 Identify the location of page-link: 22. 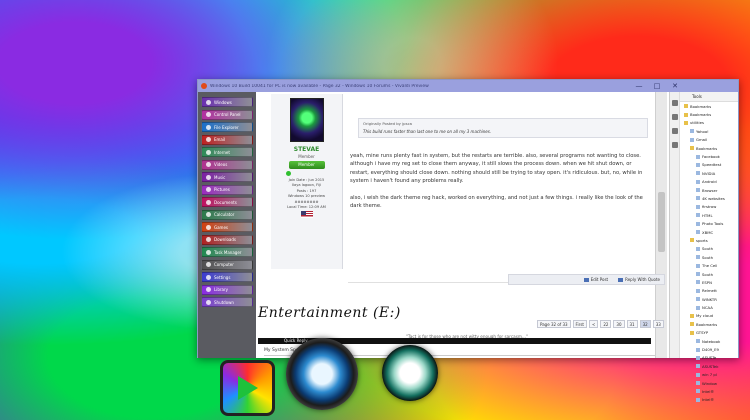
(606, 324).